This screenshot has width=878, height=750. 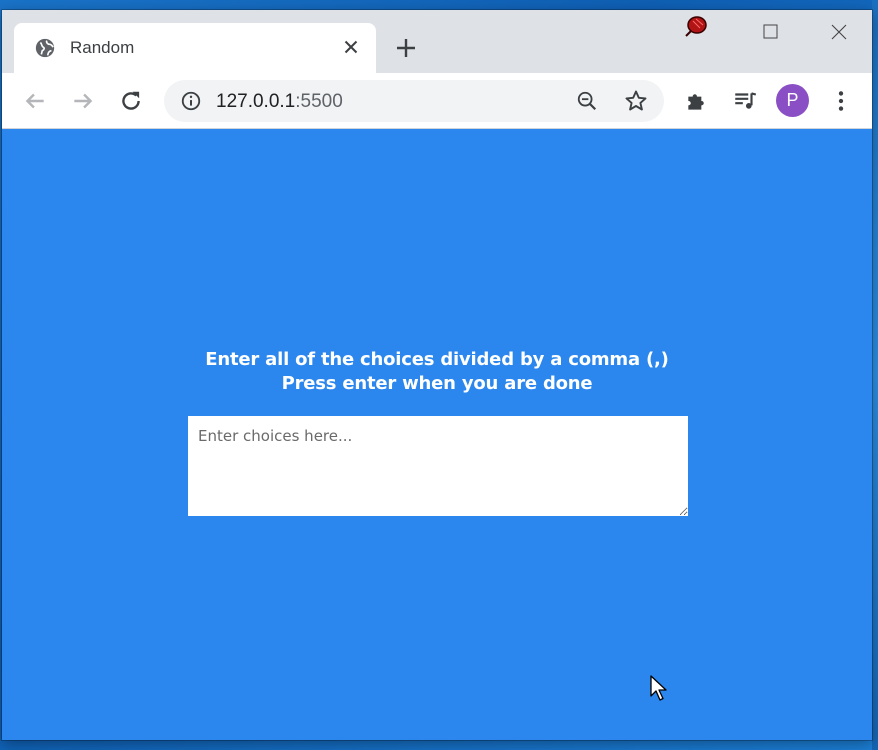 I want to click on puzzle-icon, so click(x=697, y=101).